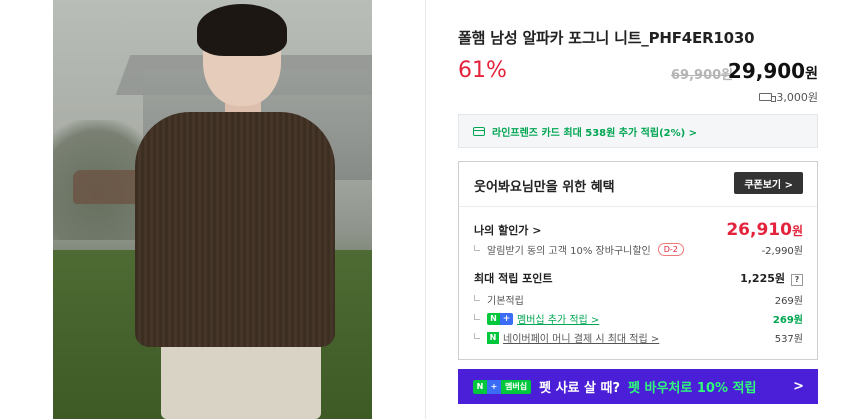 Image resolution: width=850 pixels, height=419 pixels. I want to click on sale-price-unit: 원, so click(811, 74).